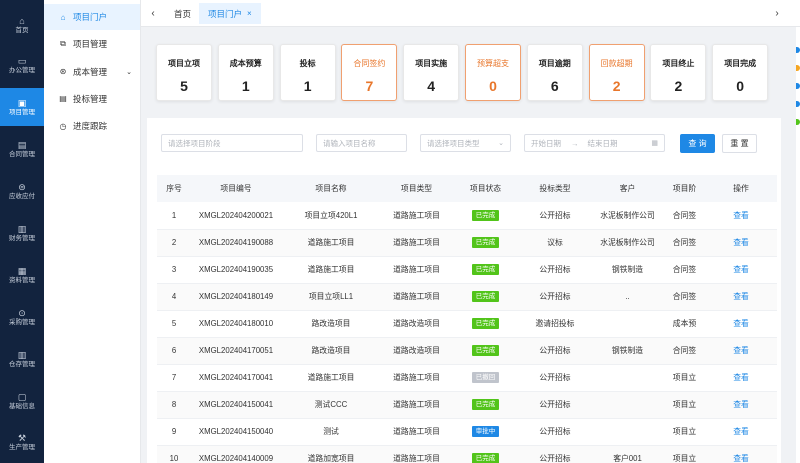 This screenshot has width=800, height=463. What do you see at coordinates (245, 72) in the screenshot?
I see `kpi-card: 成本预算 1` at bounding box center [245, 72].